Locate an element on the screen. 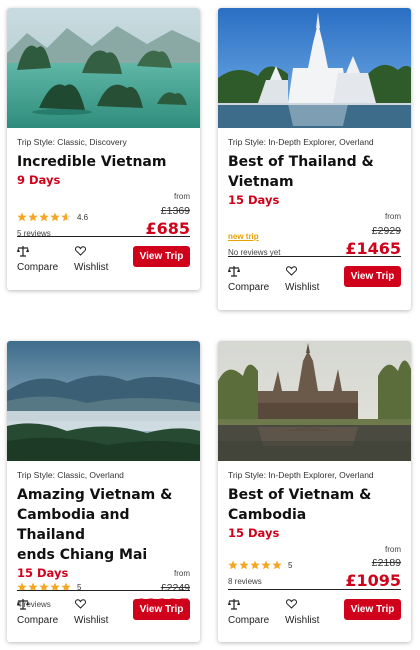 Image resolution: width=420 pixels, height=650 pixels. trip-title: Best of Vietnam & Cambodia is located at coordinates (314, 505).